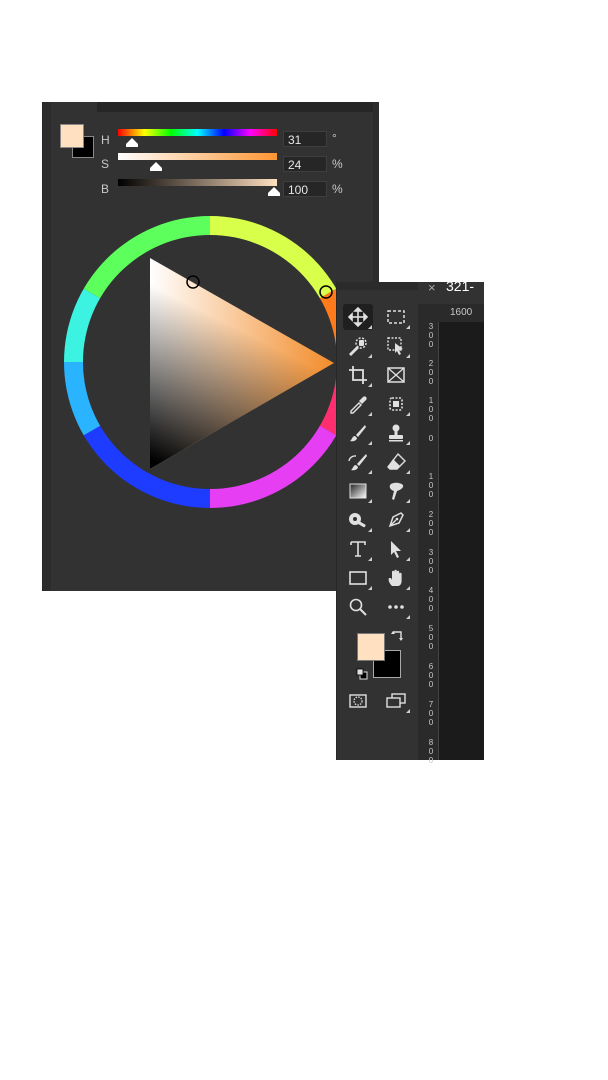 The image size is (608, 1080). Describe the element at coordinates (358, 433) in the screenshot. I see `brush-tool-icon` at that location.